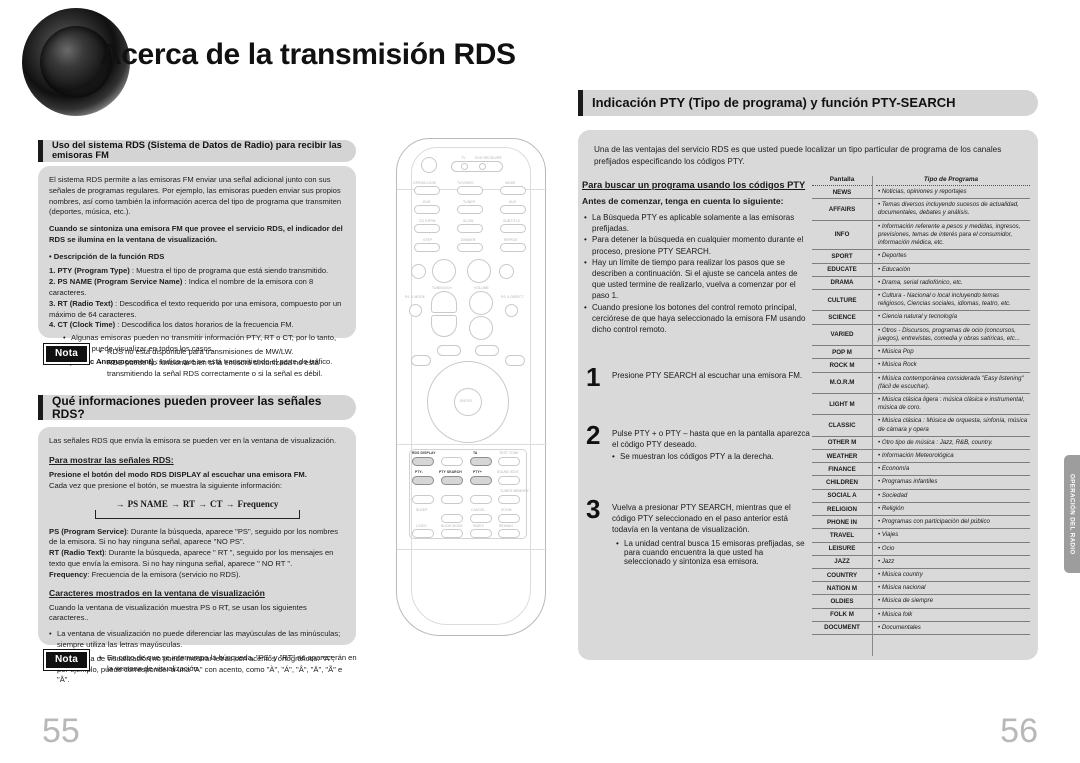 This screenshot has width=1080, height=763. I want to click on pty-code-cell: VARIED, so click(842, 335).